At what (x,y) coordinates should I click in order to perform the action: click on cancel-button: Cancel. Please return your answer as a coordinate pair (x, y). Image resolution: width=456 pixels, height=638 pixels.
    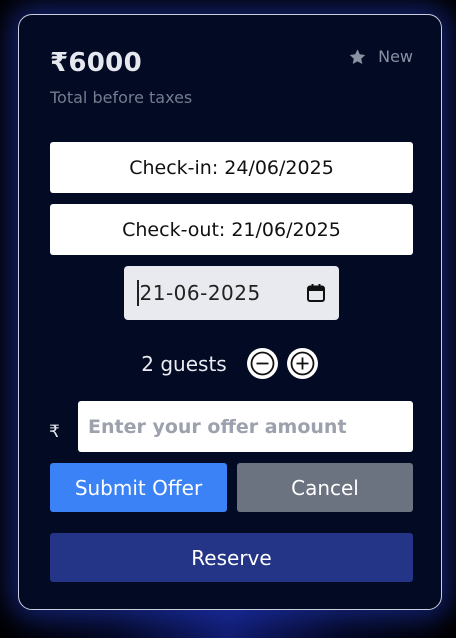
    Looking at the image, I should click on (325, 487).